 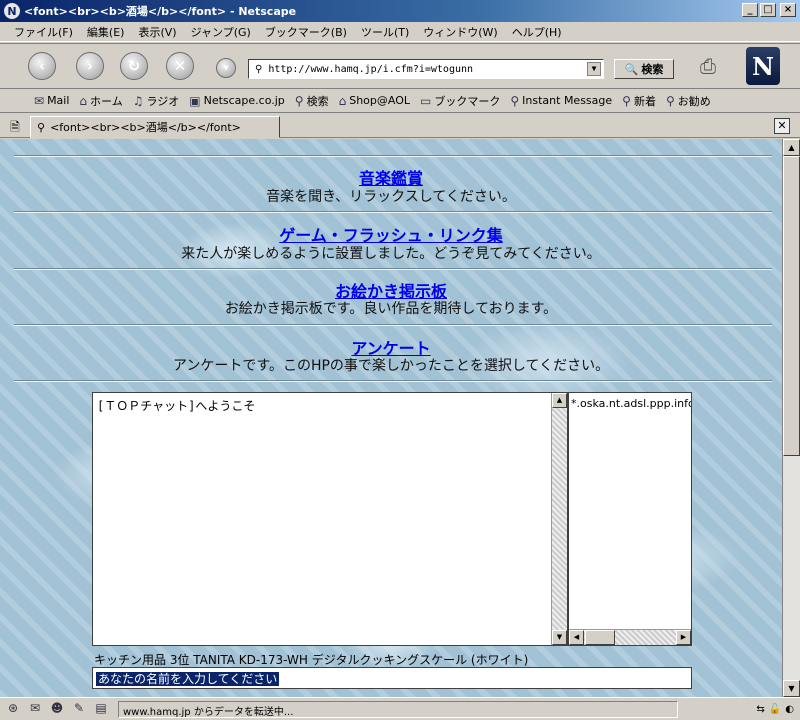 I want to click on reload-icon: ↻, so click(x=134, y=66).